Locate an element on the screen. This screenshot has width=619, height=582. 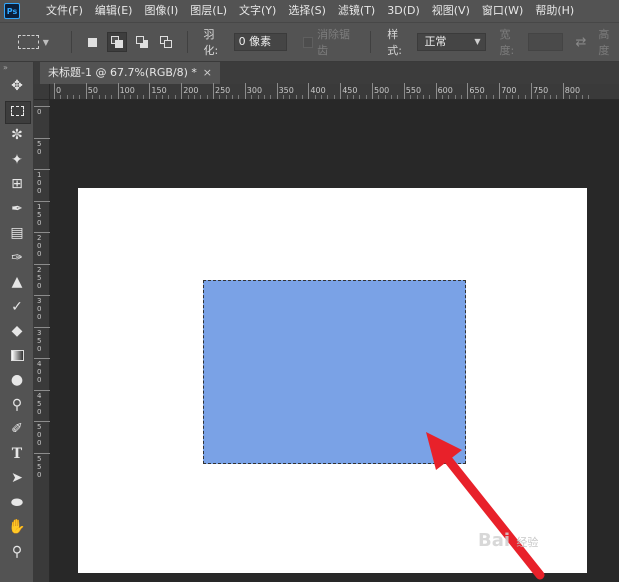
document-tab: 未标题-1 @ 67.7%(RGB/8) * × is located at coordinates (130, 73).